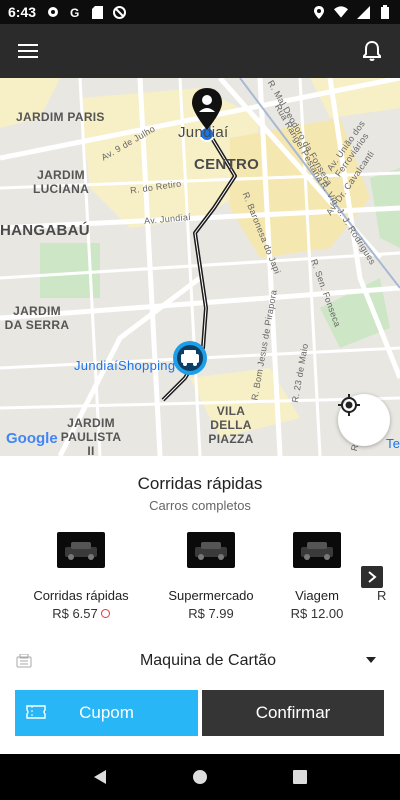  I want to click on ticket-icon, so click(36, 712).